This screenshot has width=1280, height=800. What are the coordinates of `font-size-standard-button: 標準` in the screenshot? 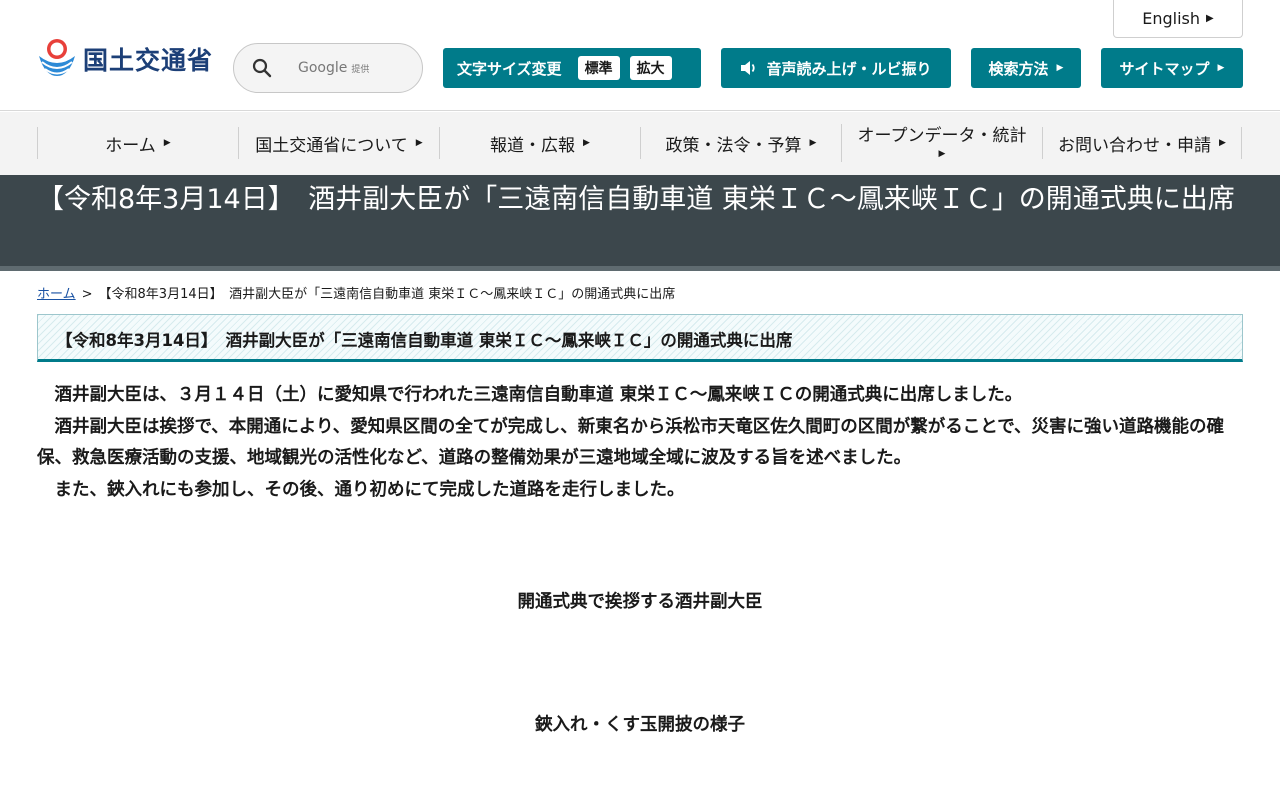 It's located at (598, 68).